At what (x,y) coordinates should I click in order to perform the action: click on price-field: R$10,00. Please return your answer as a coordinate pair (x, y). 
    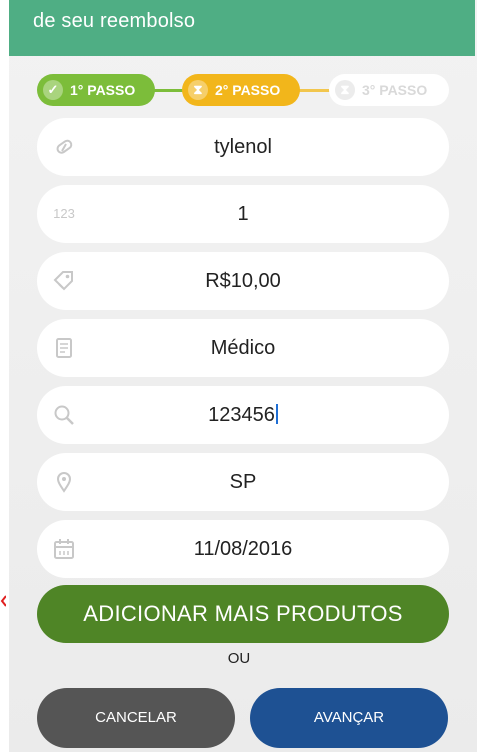
    Looking at the image, I should click on (243, 281).